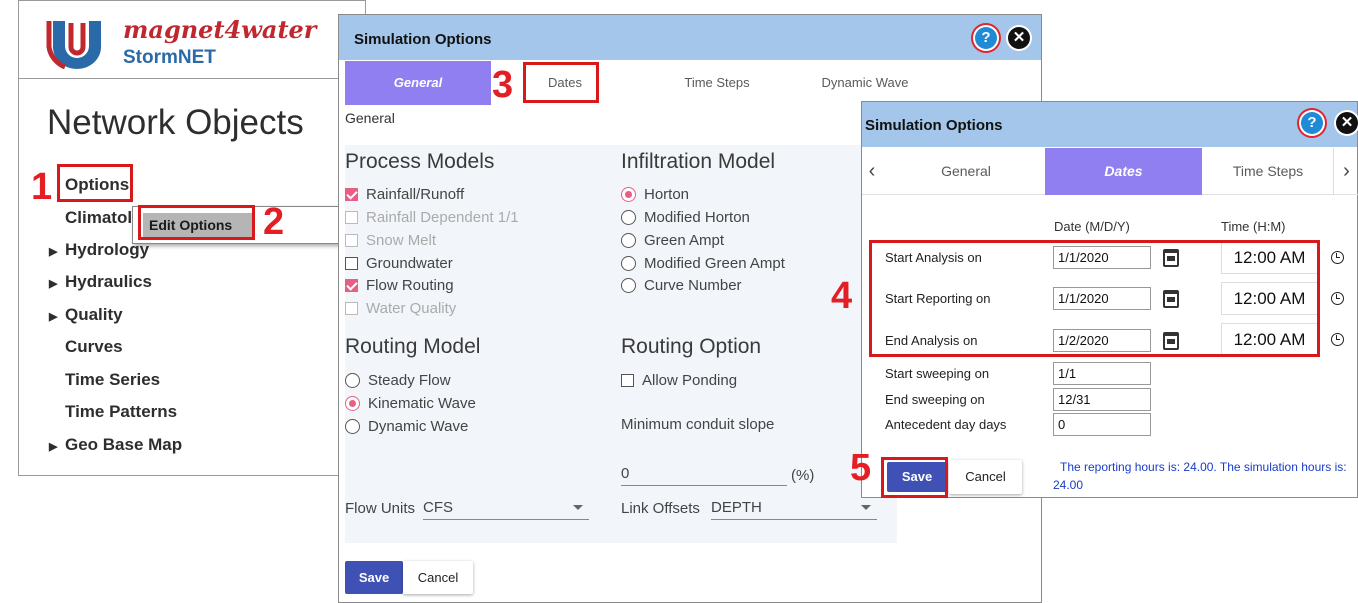 The height and width of the screenshot is (603, 1358). I want to click on tree-item-curves: Curves, so click(94, 347).